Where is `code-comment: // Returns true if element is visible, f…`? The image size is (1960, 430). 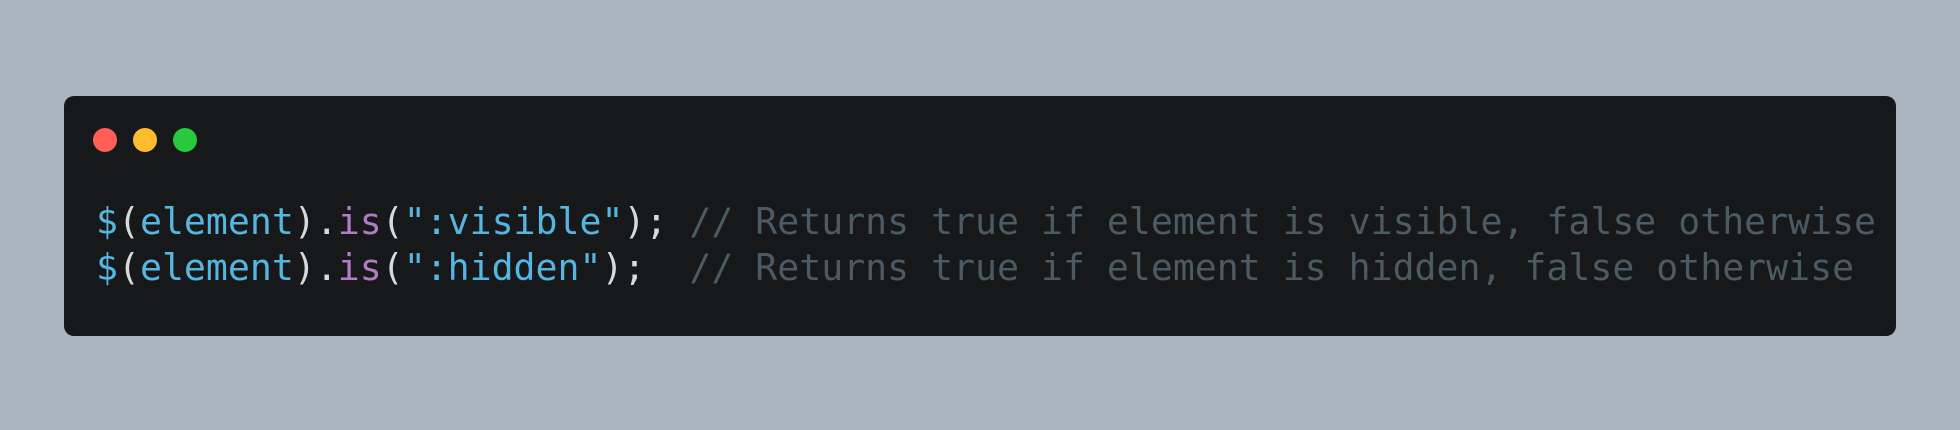 code-comment: // Returns true if element is visible, f… is located at coordinates (1283, 221).